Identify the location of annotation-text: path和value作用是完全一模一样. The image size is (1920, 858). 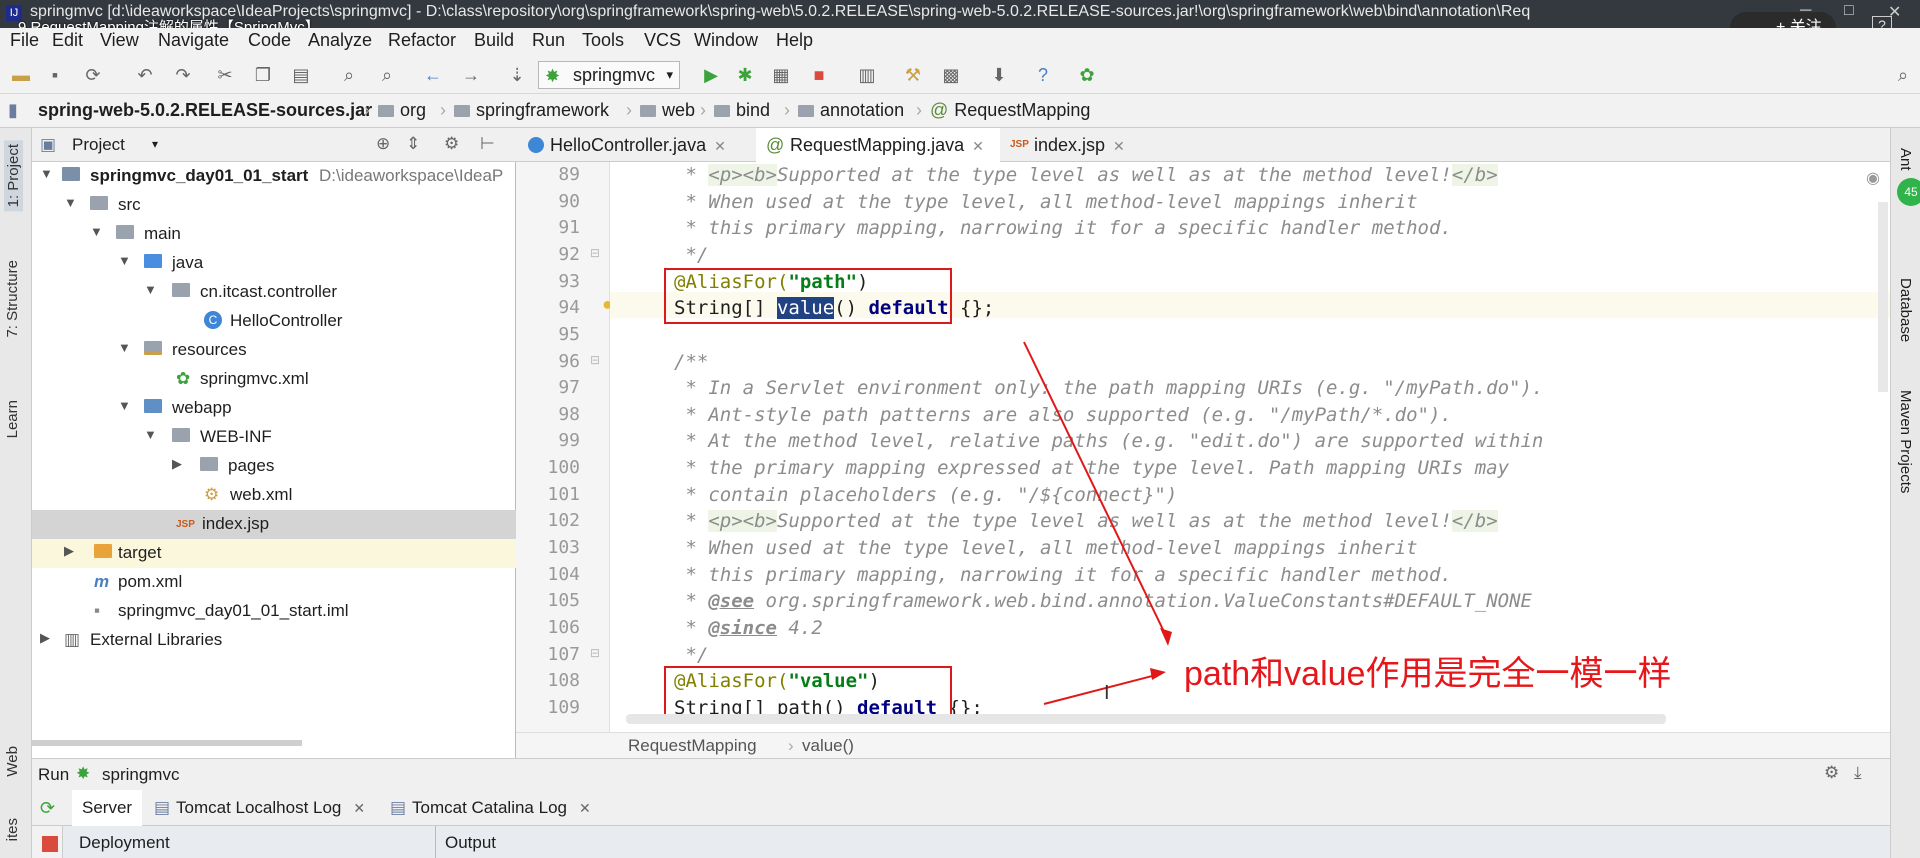
(1428, 674).